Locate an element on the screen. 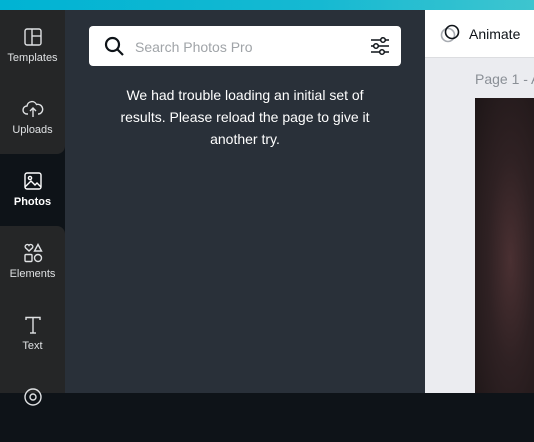  sidebar-item-label: Text is located at coordinates (32, 346).